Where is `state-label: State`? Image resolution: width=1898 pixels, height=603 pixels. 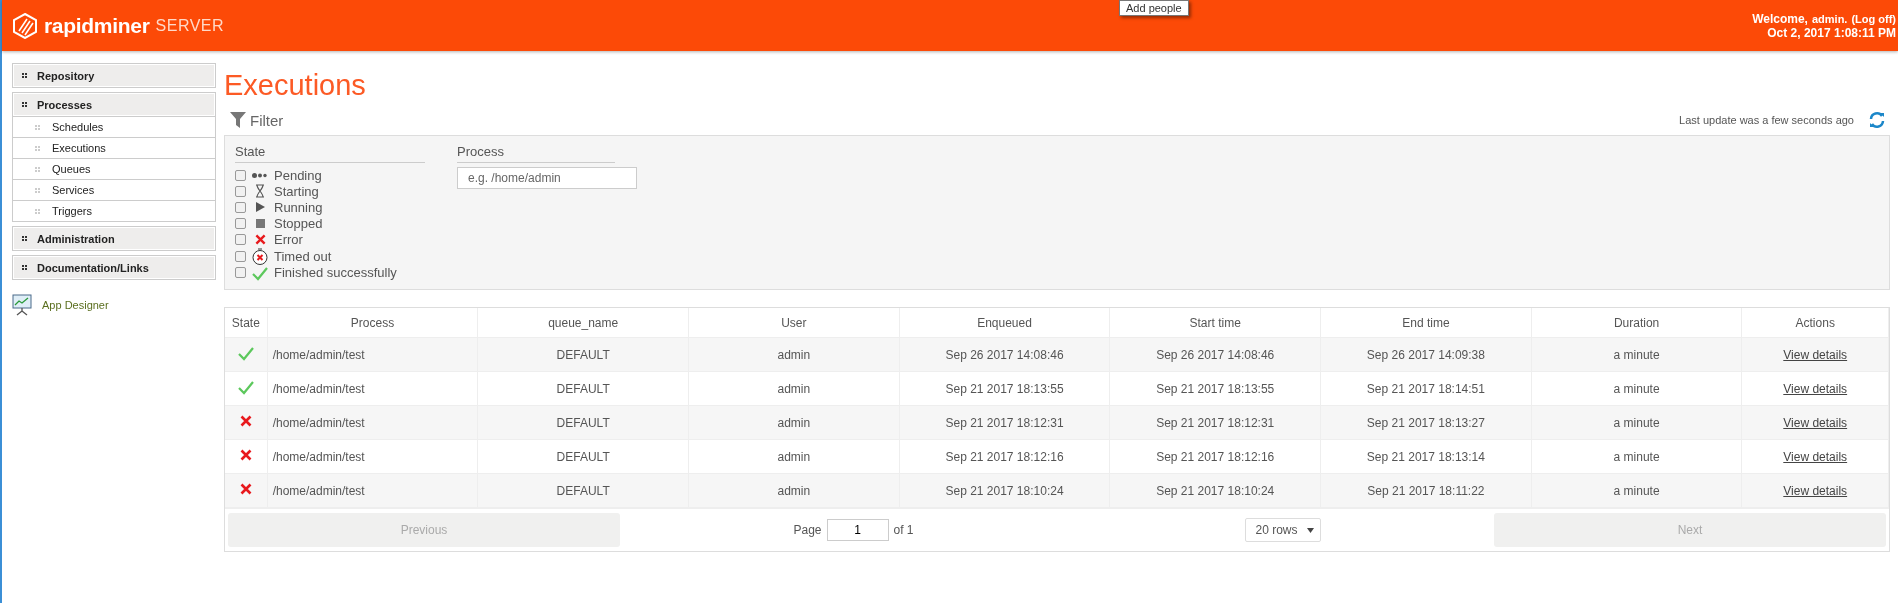
state-label: State is located at coordinates (330, 153).